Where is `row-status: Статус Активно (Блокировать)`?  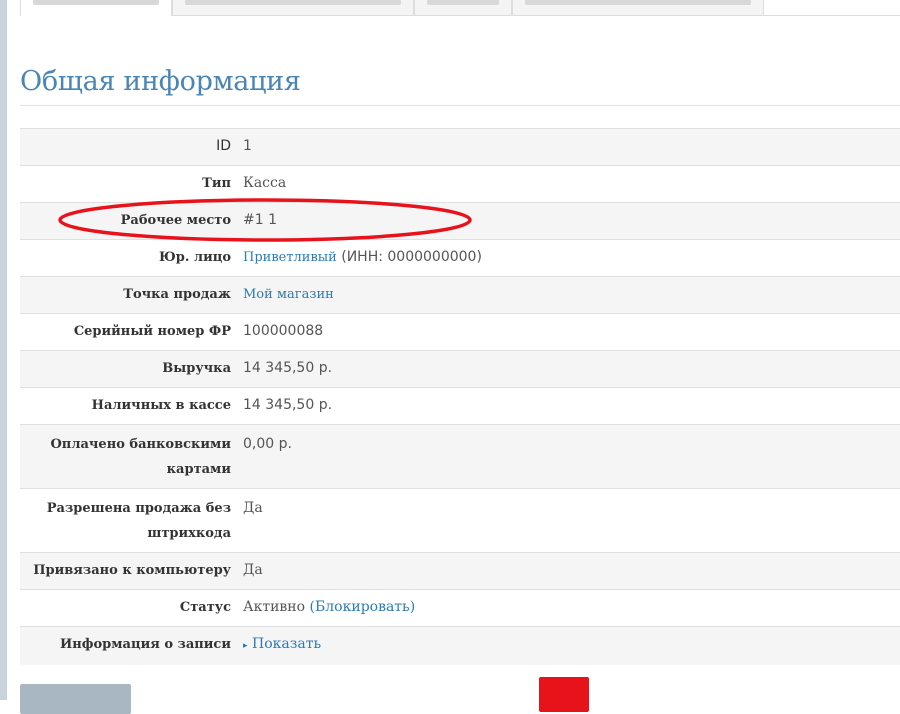 row-status: Статус Активно (Блокировать) is located at coordinates (460, 608).